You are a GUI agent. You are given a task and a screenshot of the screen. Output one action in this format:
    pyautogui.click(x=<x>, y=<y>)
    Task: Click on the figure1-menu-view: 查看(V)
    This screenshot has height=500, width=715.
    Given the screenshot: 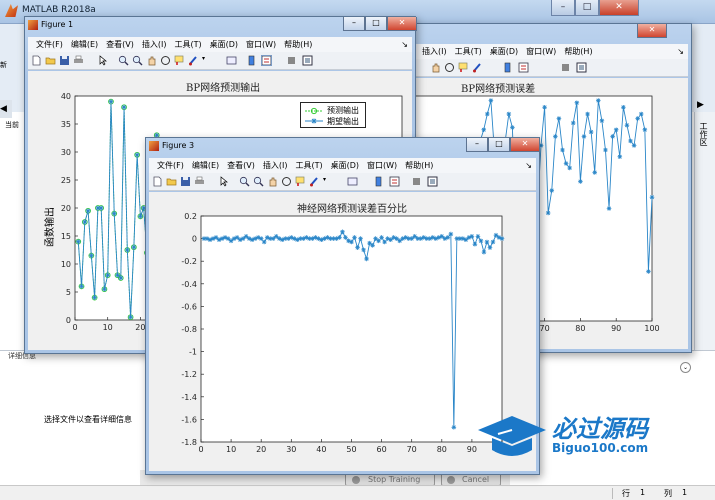 What is the action you would take?
    pyautogui.click(x=120, y=44)
    